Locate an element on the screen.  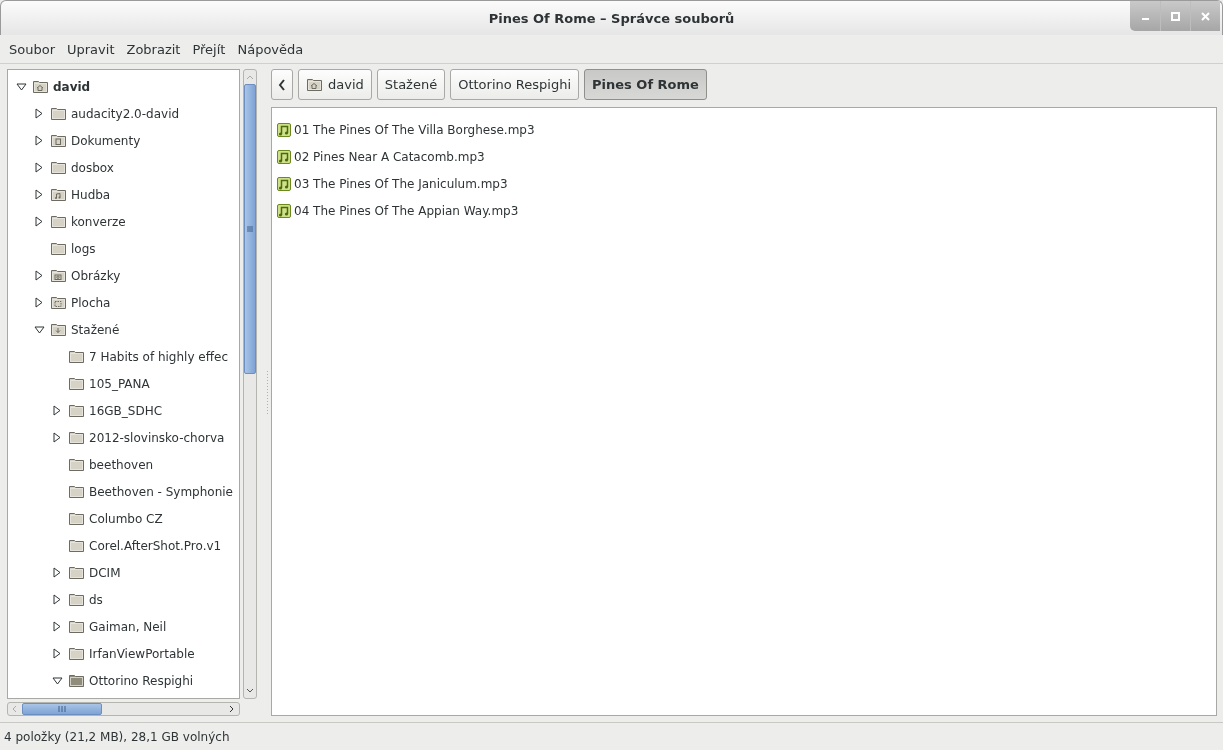
path-button: Ottorino Respighi is located at coordinates (514, 84).